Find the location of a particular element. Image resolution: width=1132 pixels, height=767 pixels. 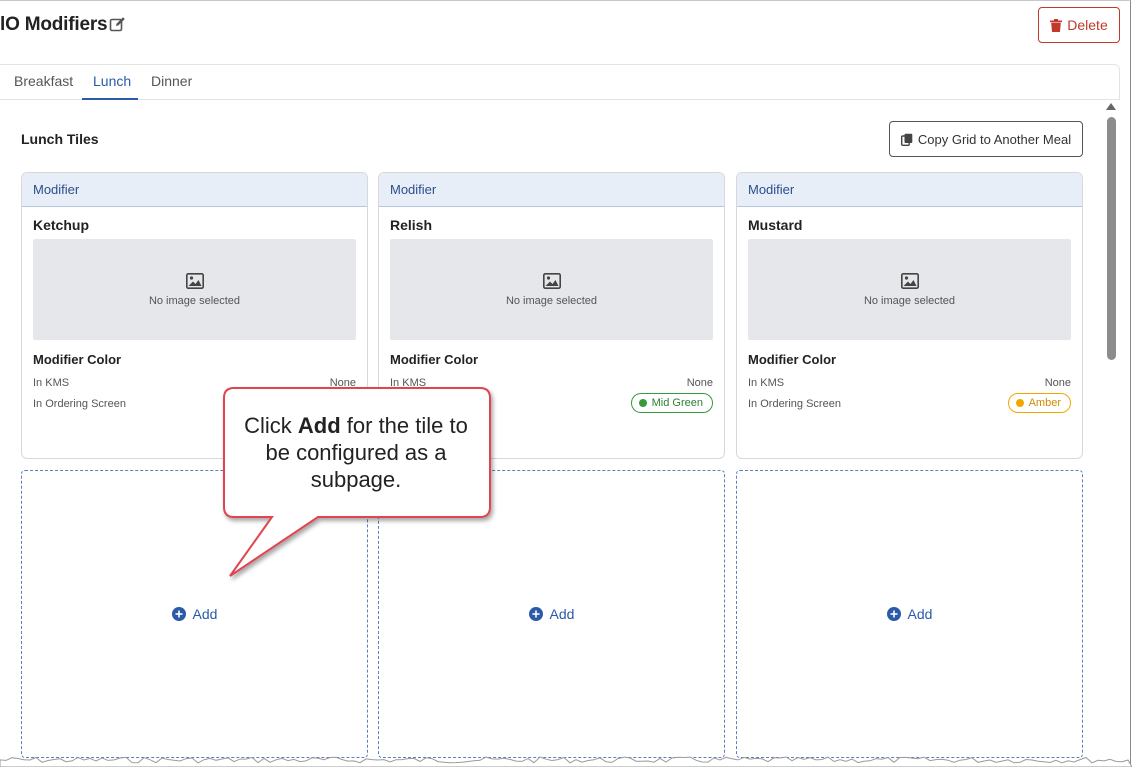

scrollbar-thumb is located at coordinates (1111, 238).